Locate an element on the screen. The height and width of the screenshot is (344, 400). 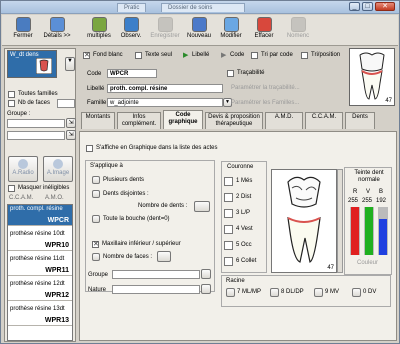
tracabilite-checkbox is located at coordinates (230, 73).